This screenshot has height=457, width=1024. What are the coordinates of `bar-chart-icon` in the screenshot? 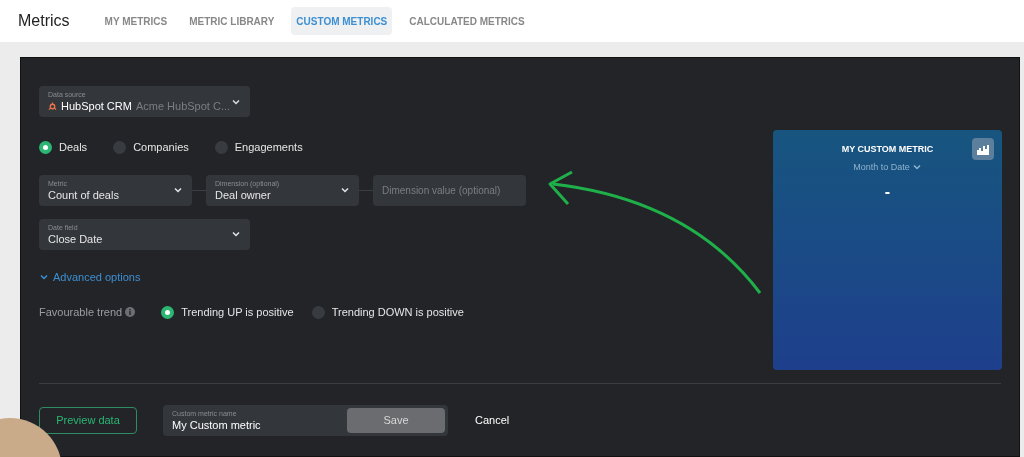 It's located at (983, 149).